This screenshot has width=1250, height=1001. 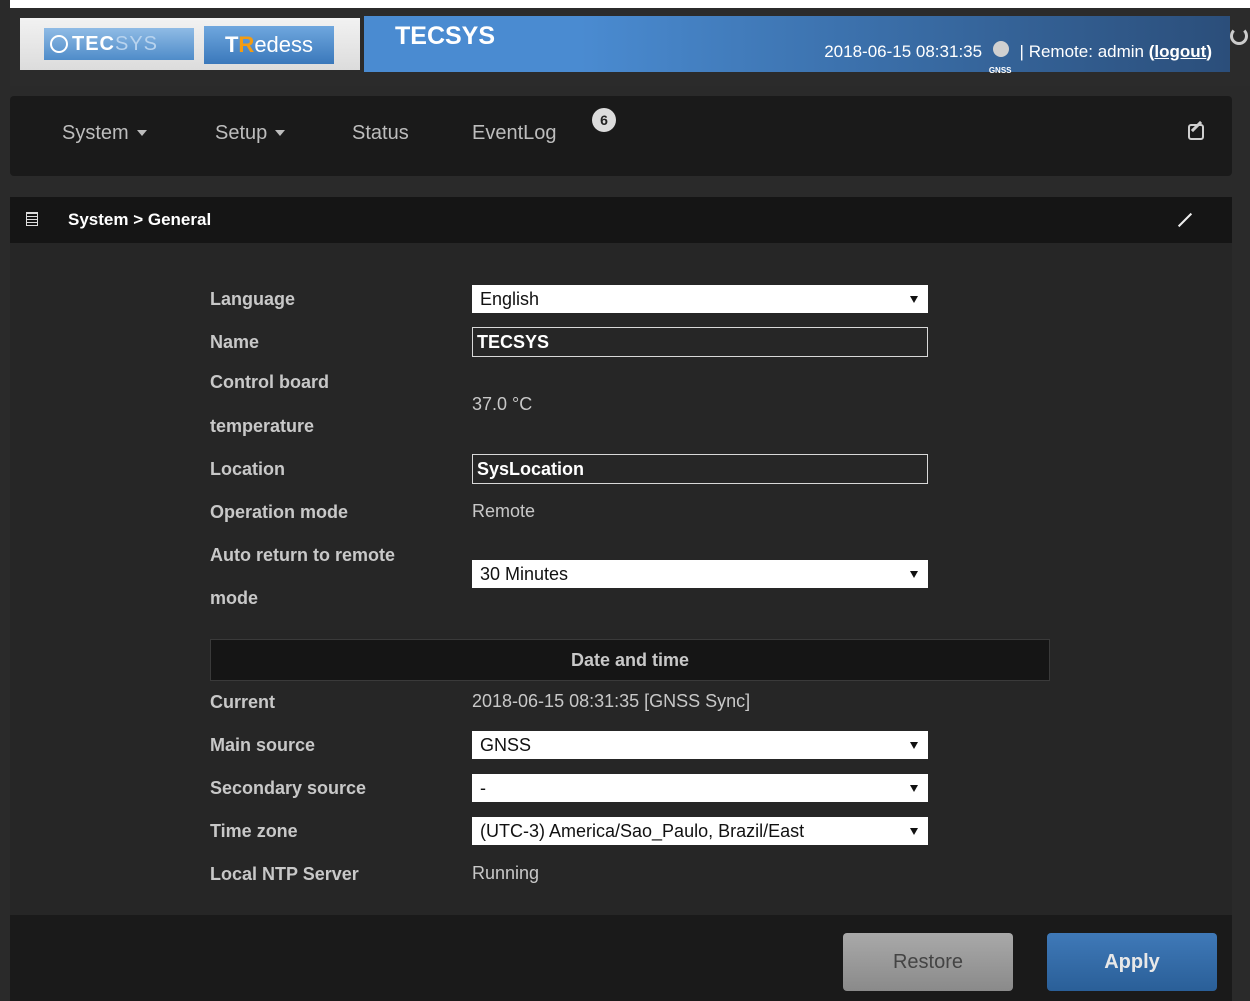 I want to click on list-icon, so click(x=32, y=219).